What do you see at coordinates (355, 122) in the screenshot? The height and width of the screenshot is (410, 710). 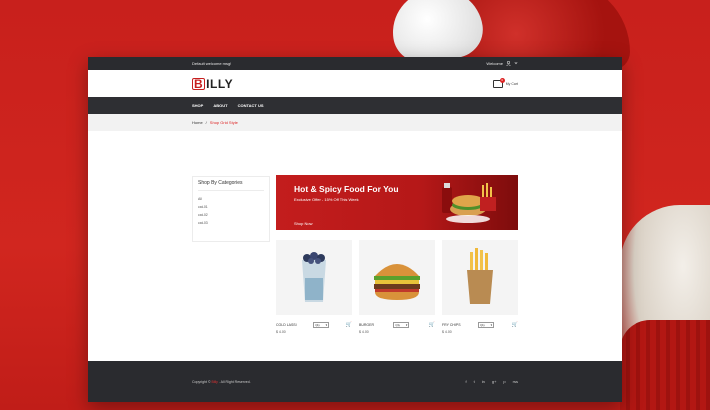 I see `breadcrumb: Home / Shop Grid Style` at bounding box center [355, 122].